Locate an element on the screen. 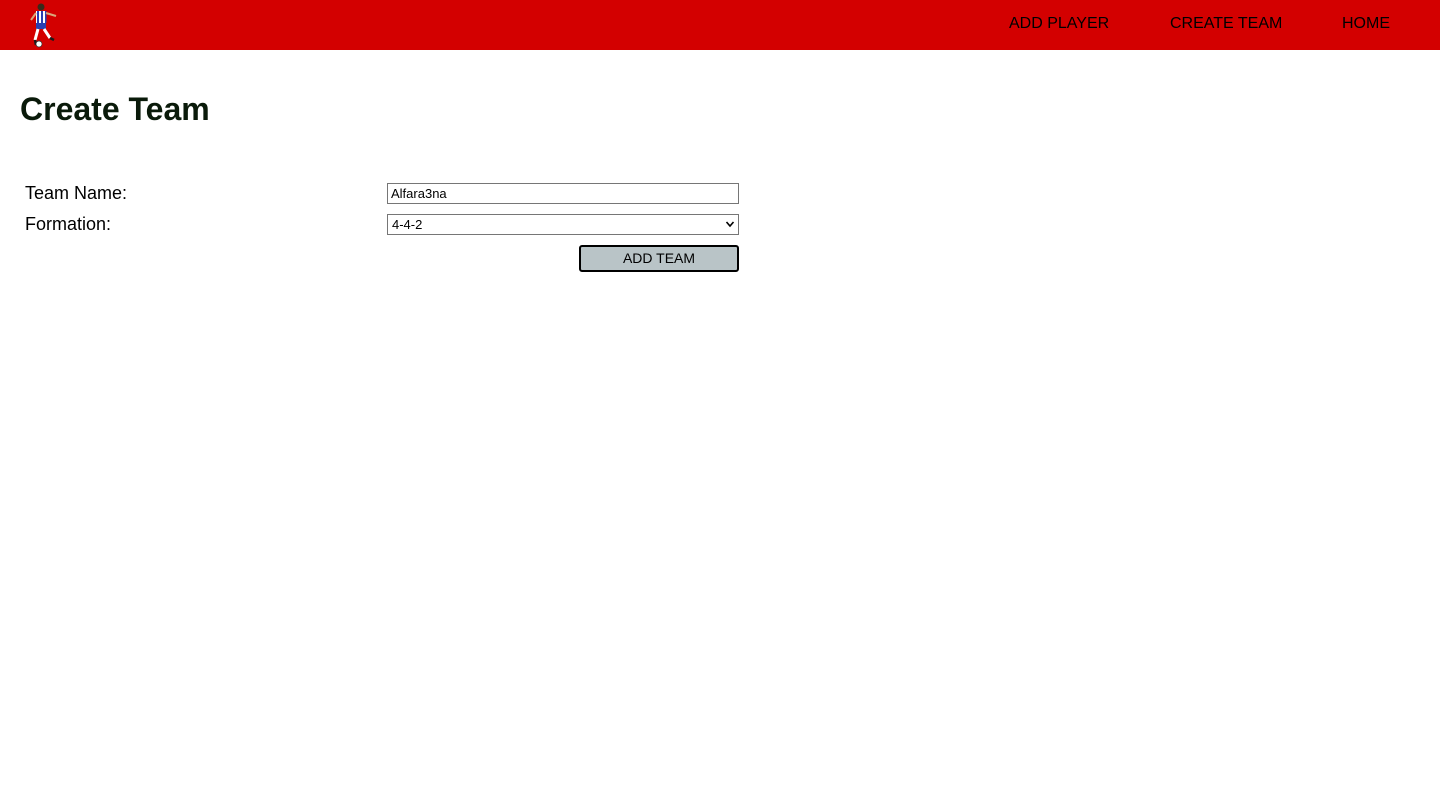  soccer-player-logo-icon is located at coordinates (46, 25).